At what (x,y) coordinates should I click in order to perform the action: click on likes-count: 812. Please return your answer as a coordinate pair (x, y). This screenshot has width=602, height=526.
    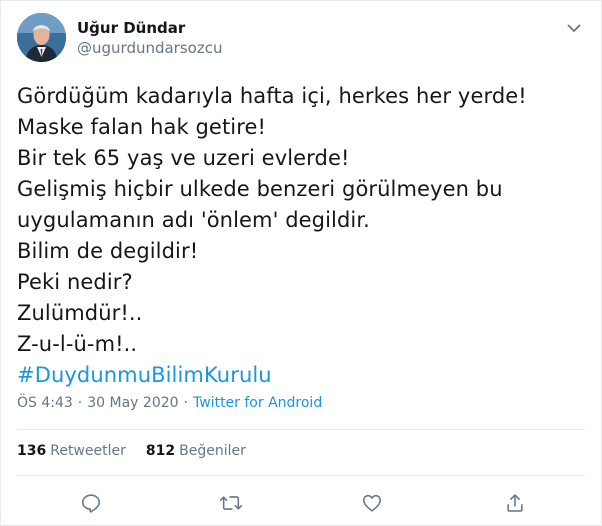
    Looking at the image, I should click on (160, 451).